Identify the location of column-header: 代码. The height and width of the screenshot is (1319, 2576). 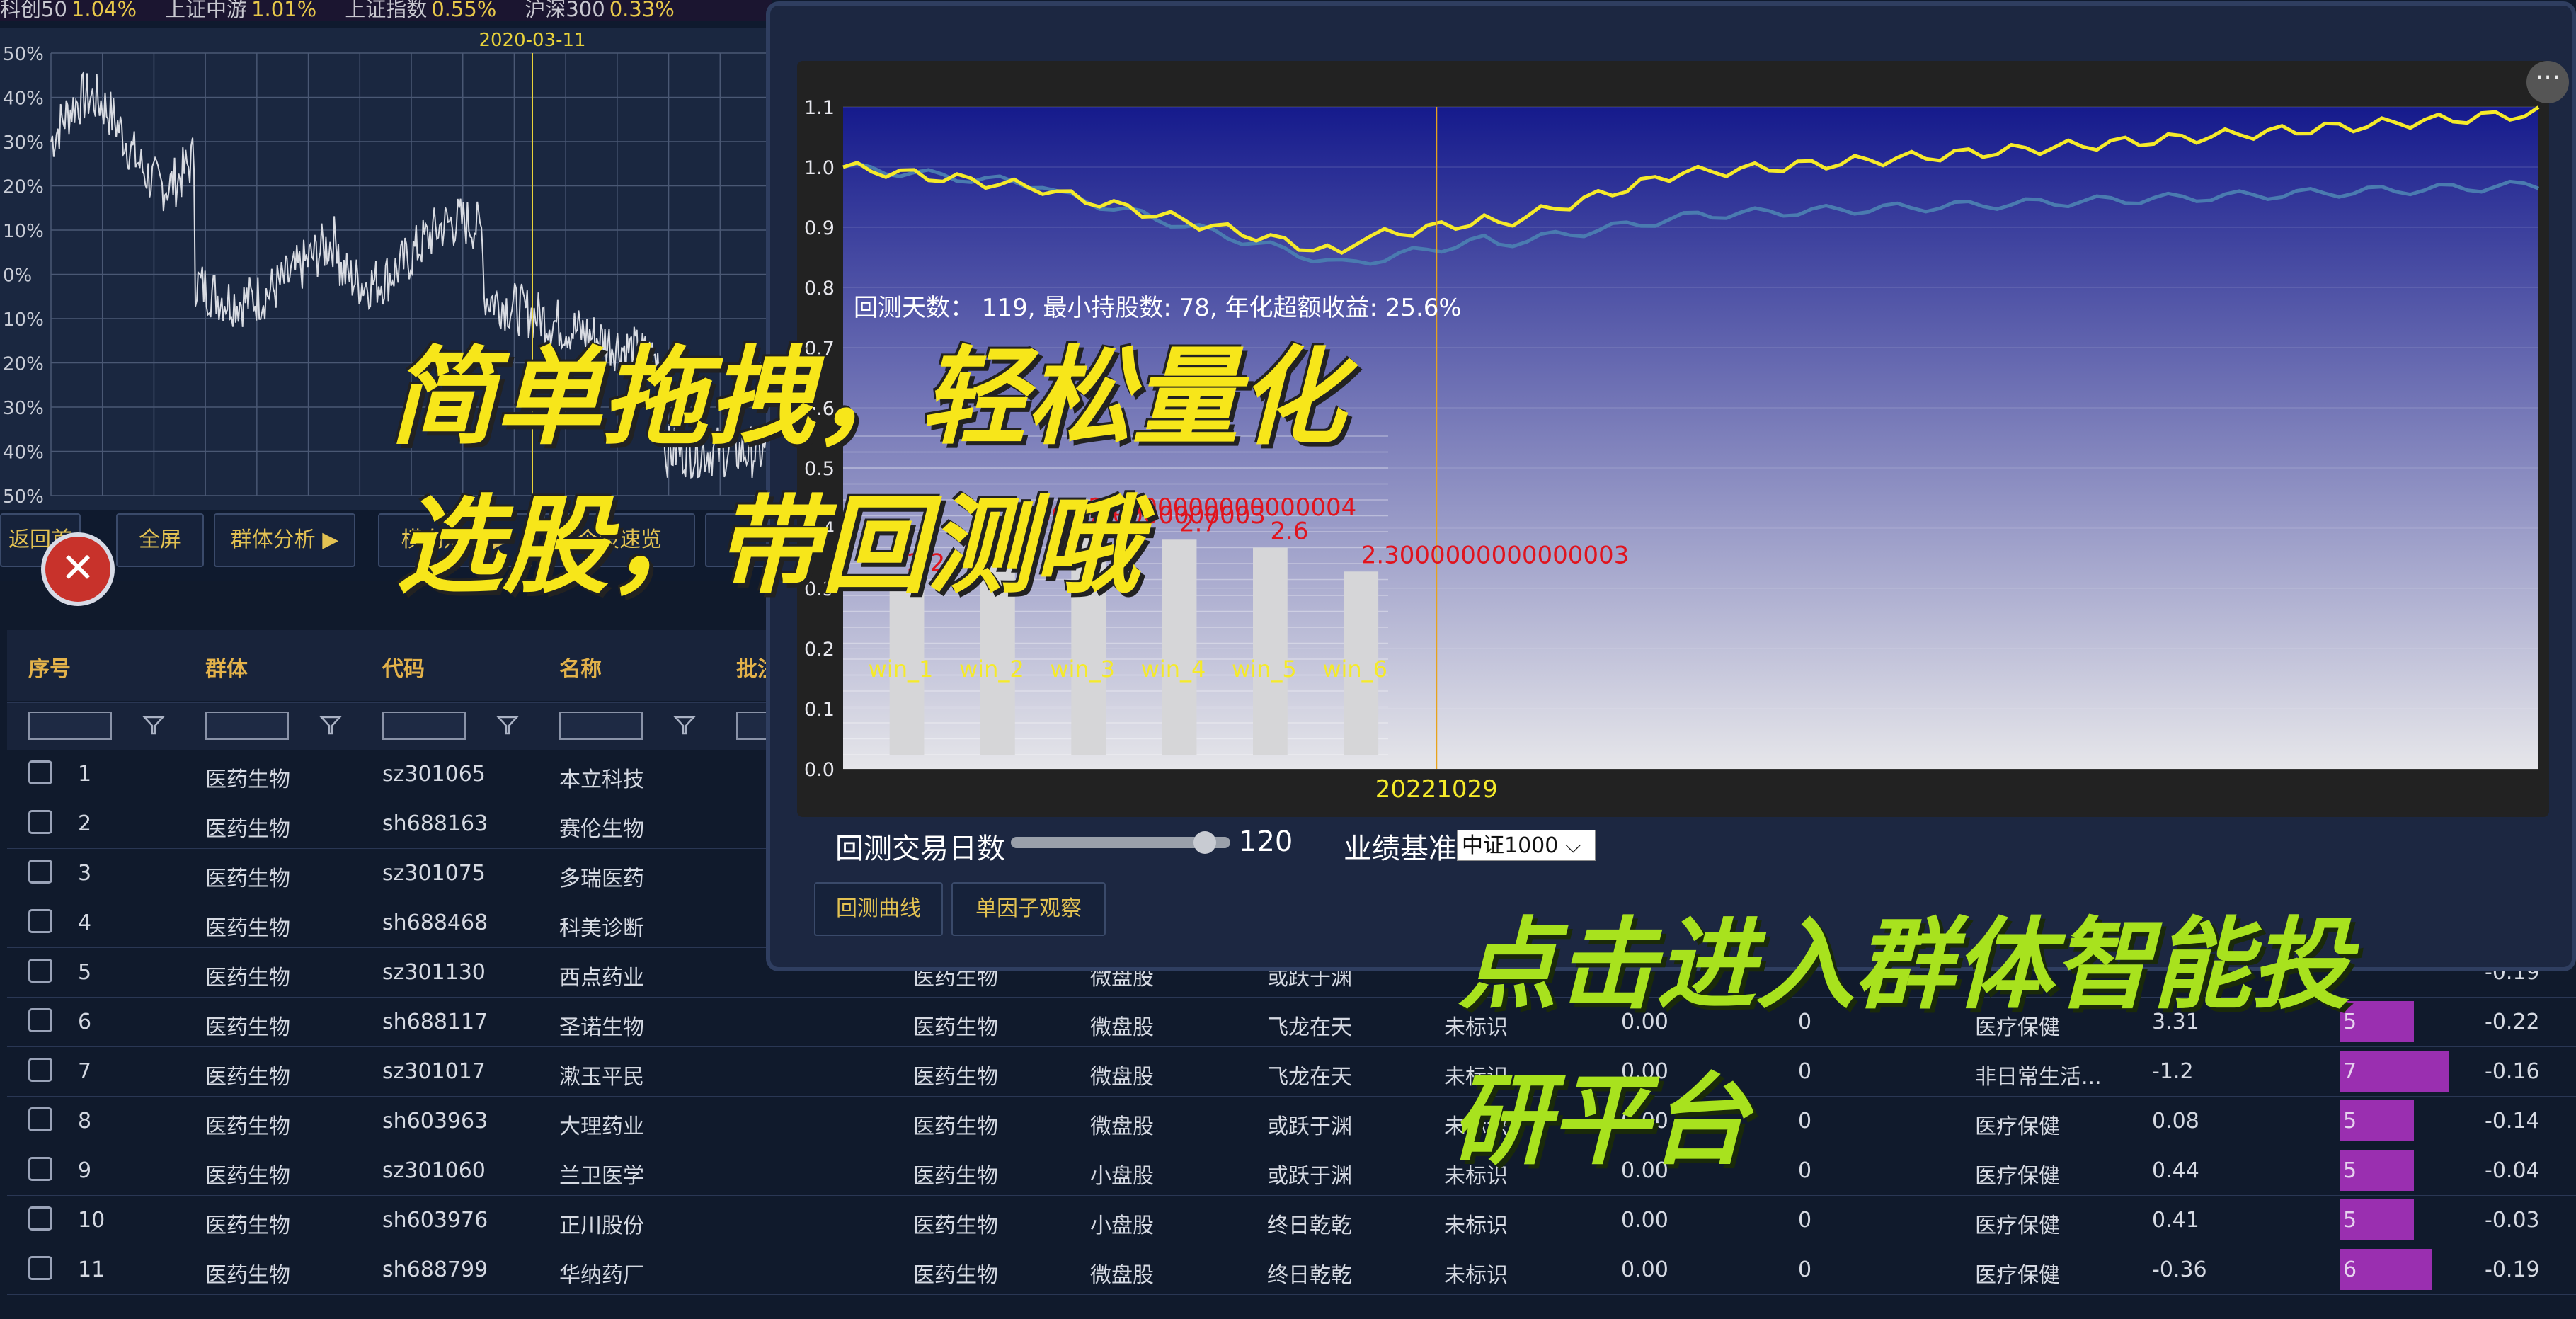
(403, 667).